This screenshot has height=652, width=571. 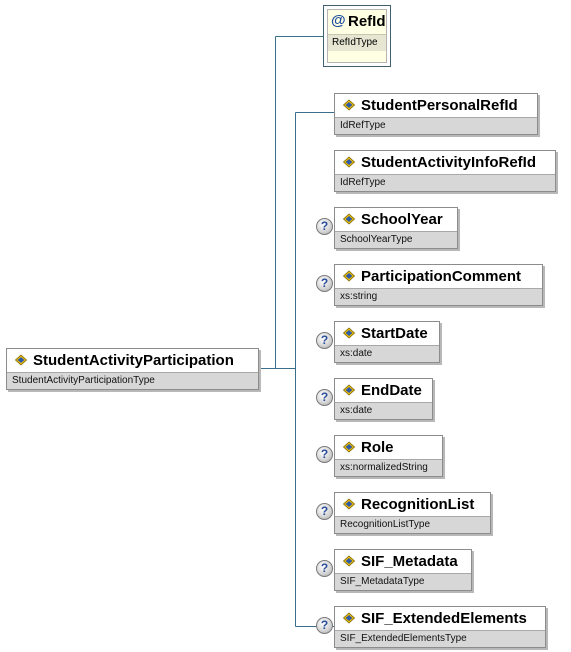 I want to click on element-type: SIF_ExtendedElementsType, so click(x=440, y=638).